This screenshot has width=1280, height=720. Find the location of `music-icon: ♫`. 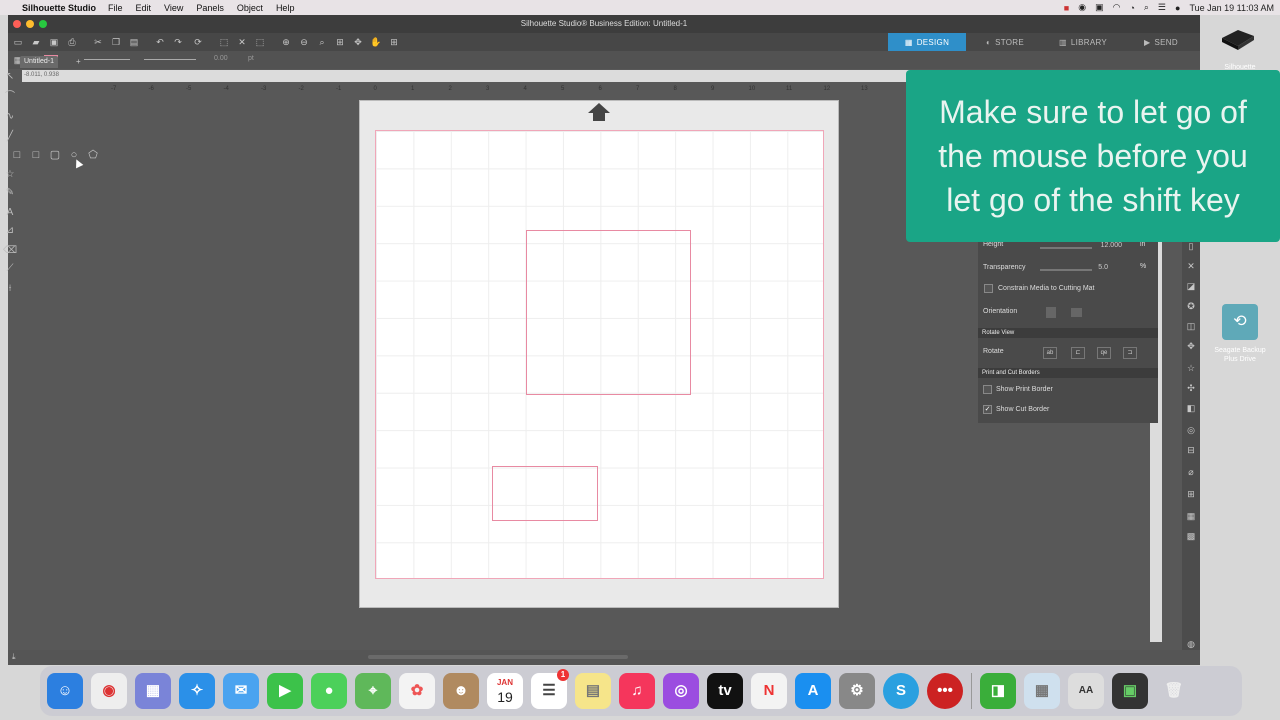

music-icon: ♫ is located at coordinates (637, 691).